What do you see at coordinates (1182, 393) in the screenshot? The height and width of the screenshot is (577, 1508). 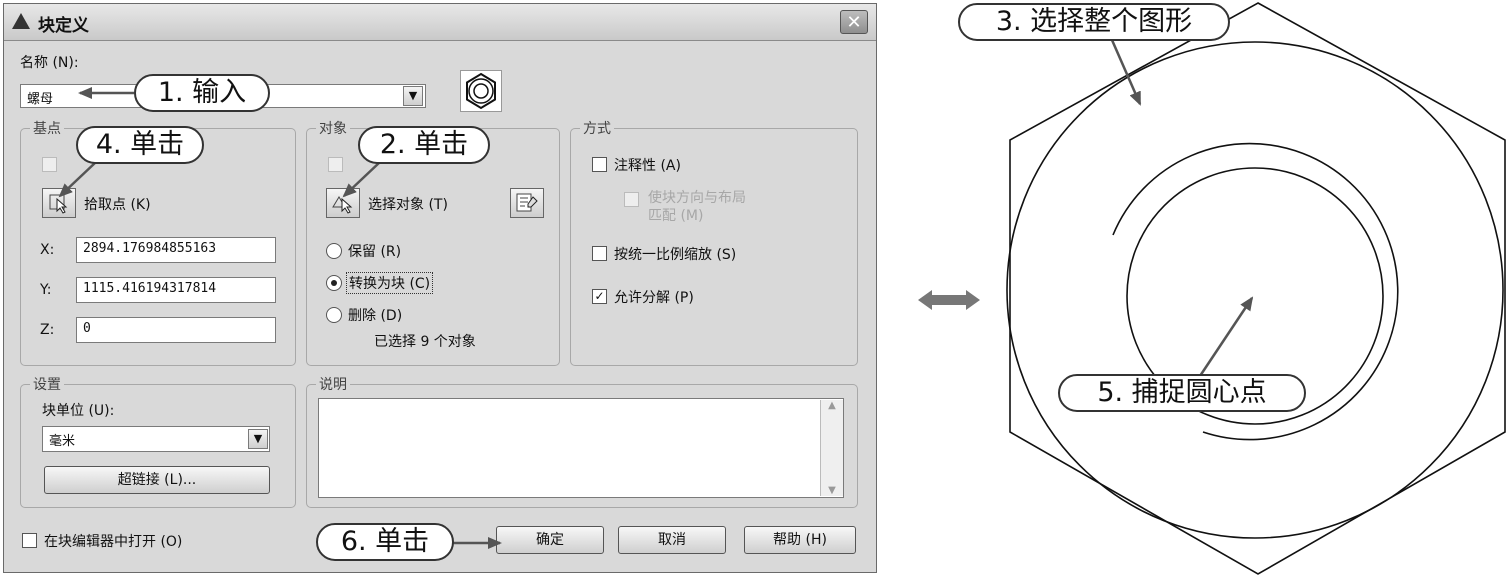 I see `callout-5: 5. 捕捉圆心点` at bounding box center [1182, 393].